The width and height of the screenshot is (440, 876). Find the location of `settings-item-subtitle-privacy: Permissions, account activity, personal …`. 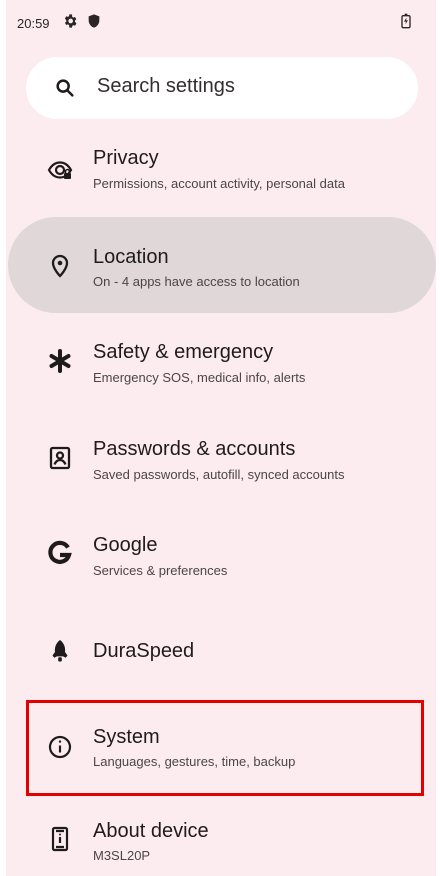

settings-item-subtitle-privacy: Permissions, account activity, personal … is located at coordinates (219, 183).